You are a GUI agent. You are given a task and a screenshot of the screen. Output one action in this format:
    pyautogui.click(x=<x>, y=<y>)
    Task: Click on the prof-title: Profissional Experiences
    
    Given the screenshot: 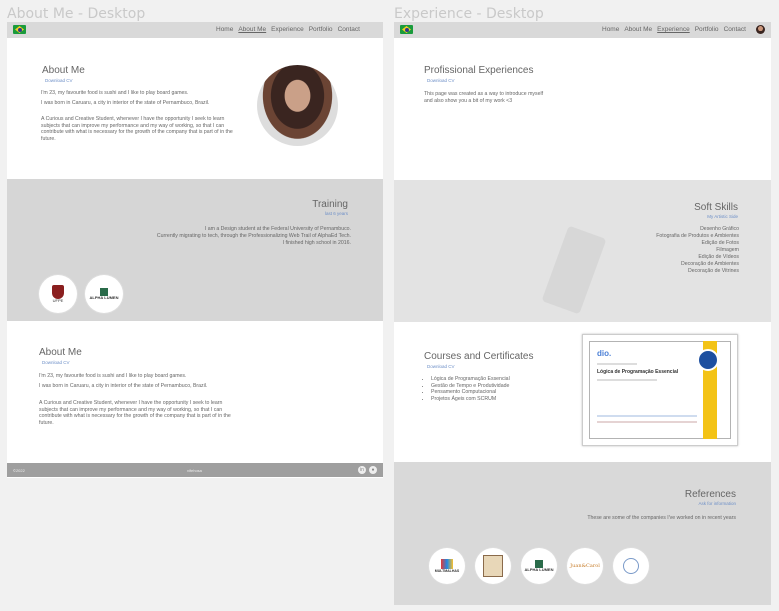 What is the action you would take?
    pyautogui.click(x=479, y=70)
    